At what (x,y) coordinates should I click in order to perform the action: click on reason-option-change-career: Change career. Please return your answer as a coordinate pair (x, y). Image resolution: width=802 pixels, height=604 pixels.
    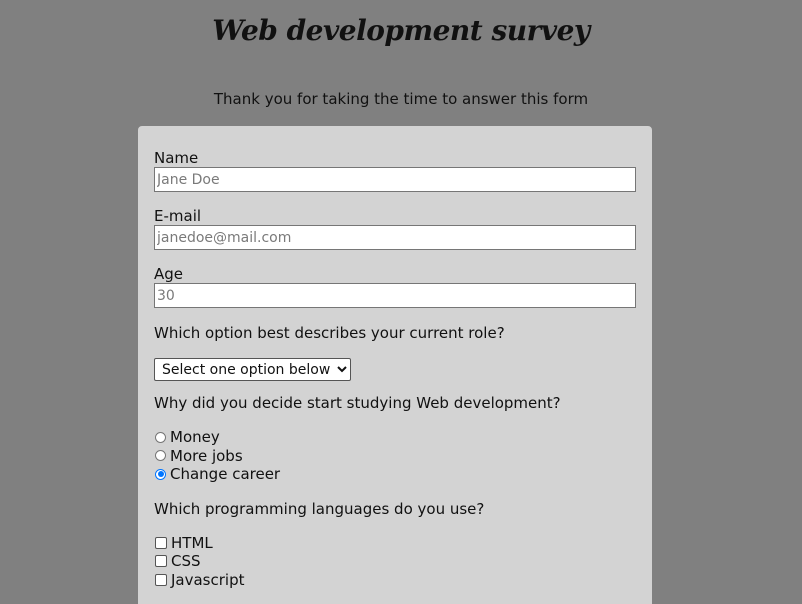
    Looking at the image, I should click on (395, 474).